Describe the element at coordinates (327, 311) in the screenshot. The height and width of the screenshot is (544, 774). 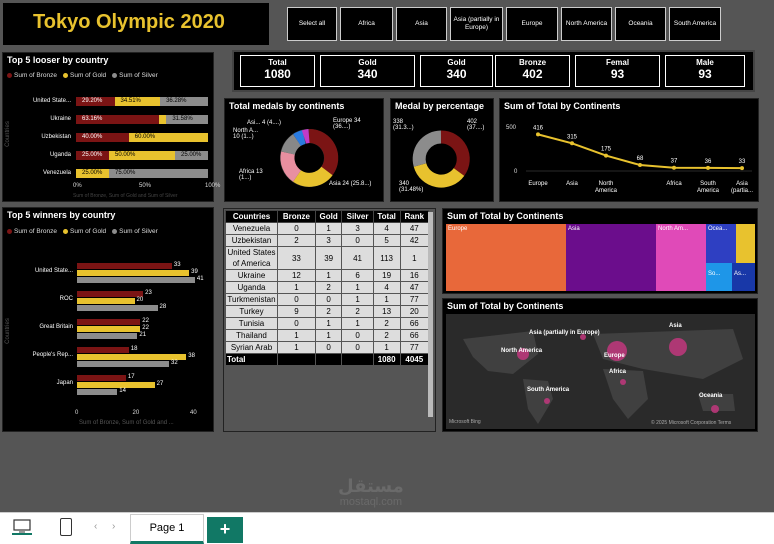
I see `table-row: Turkey 9 2 2 13 20` at that location.